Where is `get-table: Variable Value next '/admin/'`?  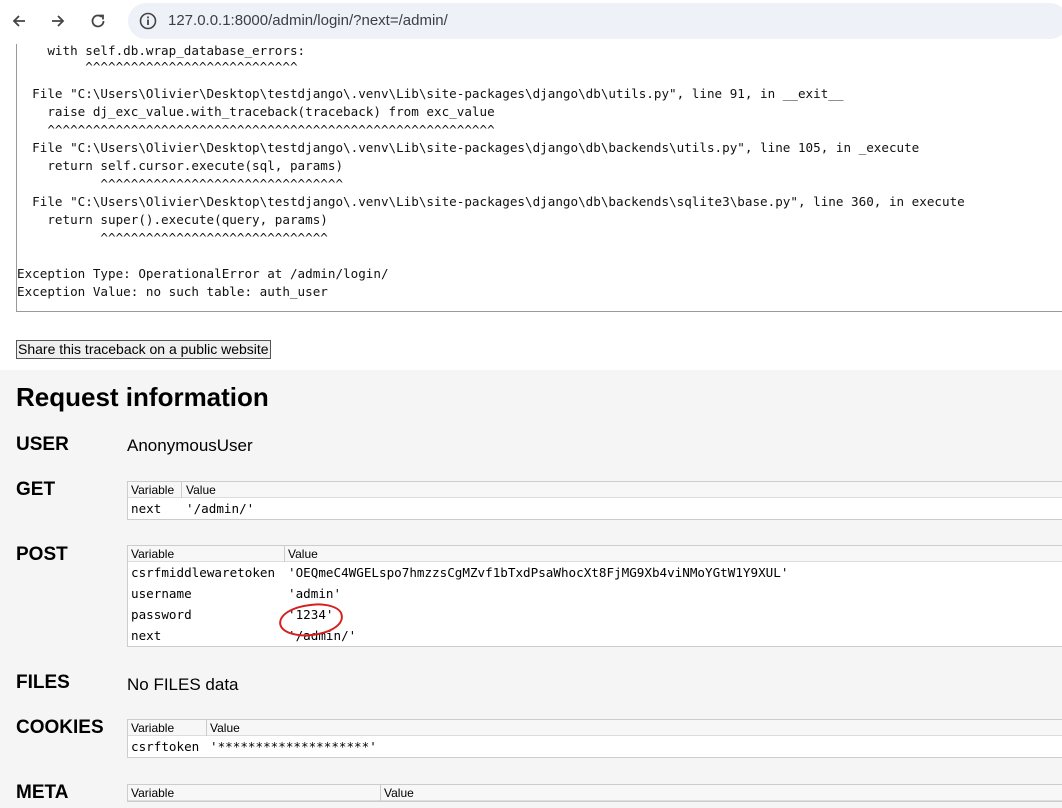 get-table: Variable Value next '/admin/' is located at coordinates (594, 500).